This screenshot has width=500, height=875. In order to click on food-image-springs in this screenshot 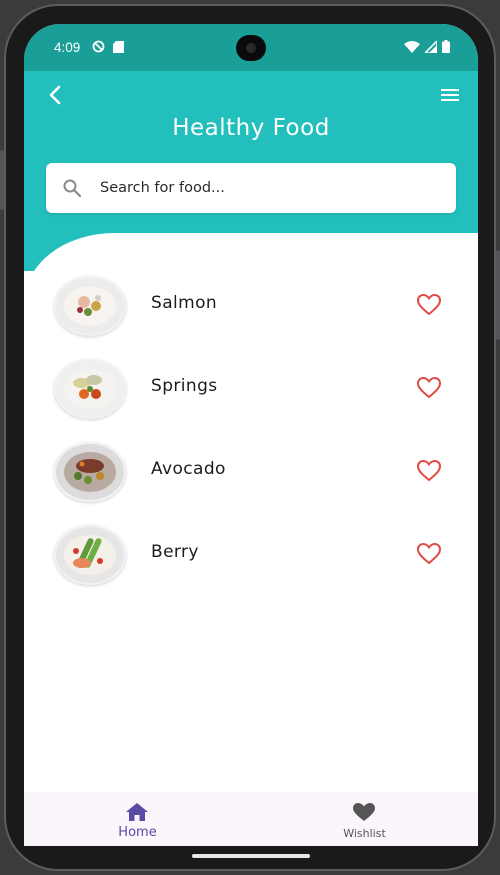, I will do `click(90, 389)`.